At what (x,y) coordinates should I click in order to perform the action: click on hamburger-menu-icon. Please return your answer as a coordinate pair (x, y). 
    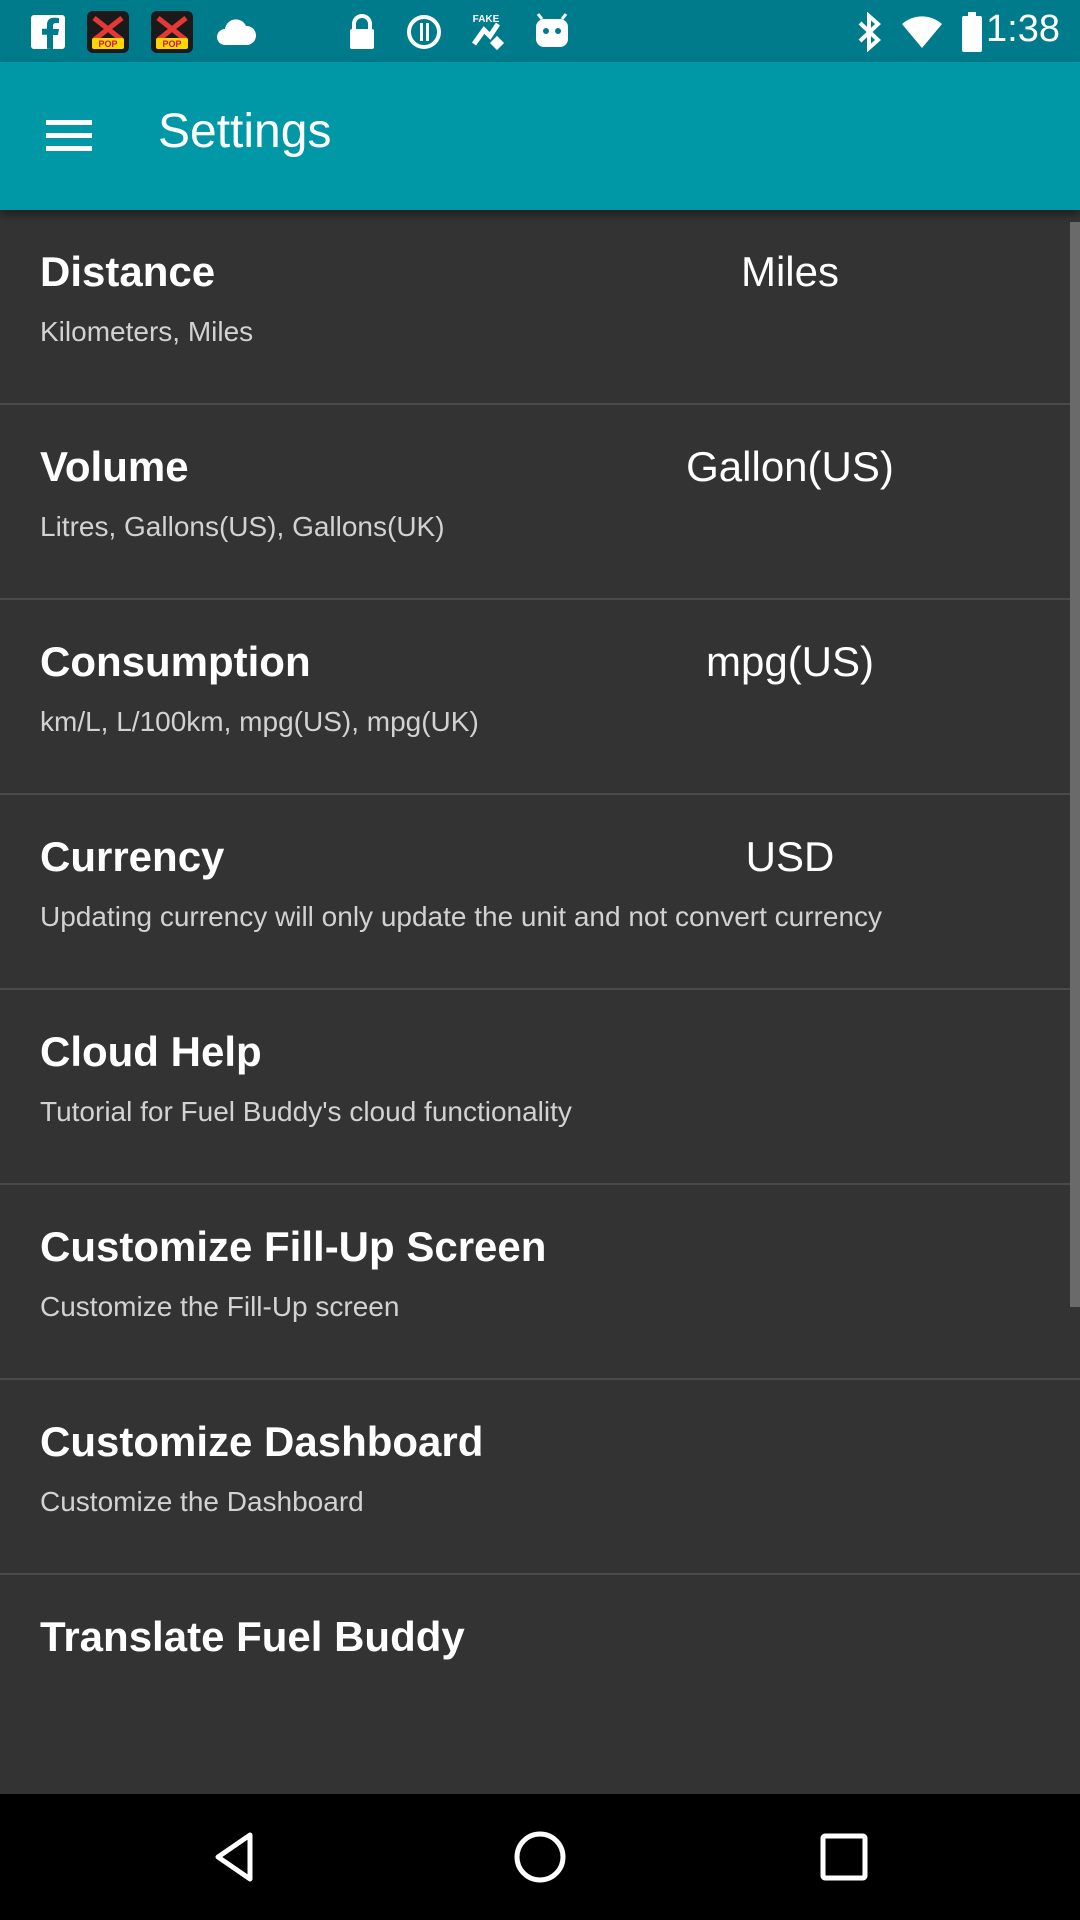
    Looking at the image, I should click on (68, 136).